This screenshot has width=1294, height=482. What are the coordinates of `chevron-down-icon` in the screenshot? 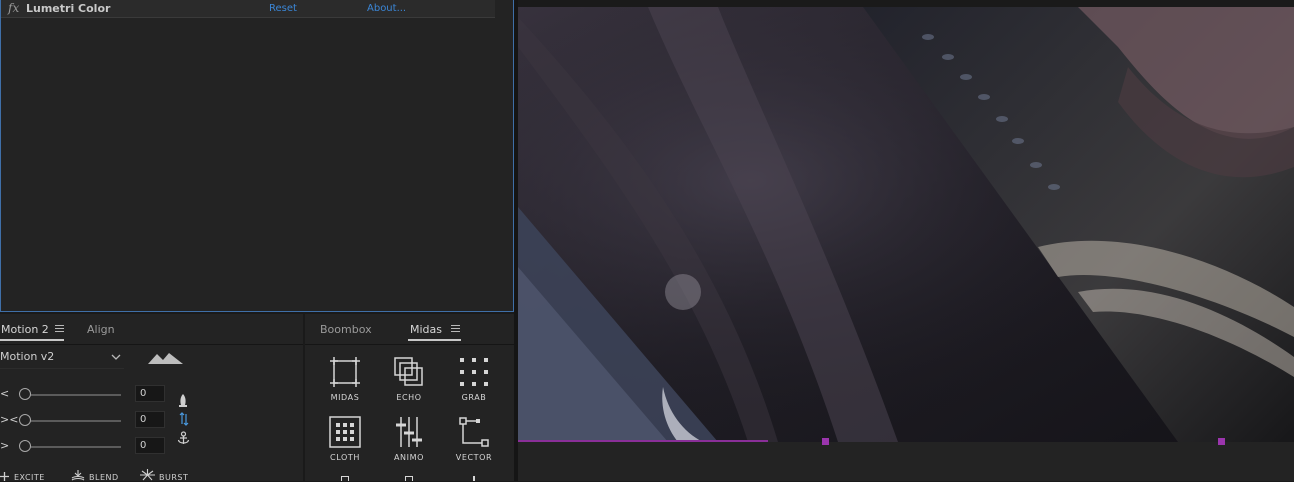 It's located at (116, 357).